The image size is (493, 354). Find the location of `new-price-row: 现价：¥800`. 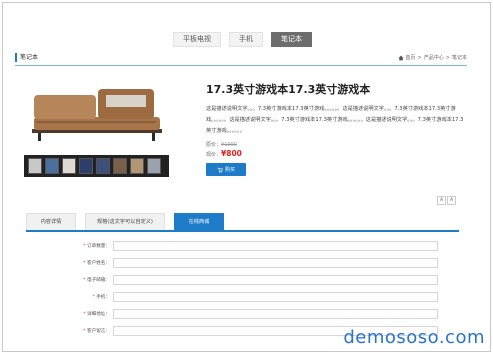

new-price-row: 现价：¥800 is located at coordinates (224, 153).